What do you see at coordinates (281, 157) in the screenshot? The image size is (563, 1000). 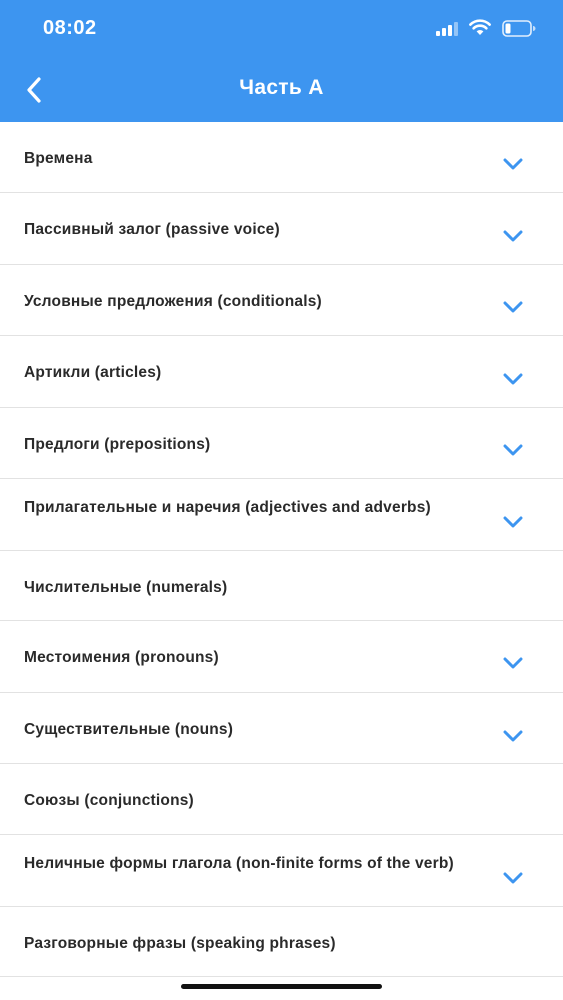 I see `list-item: Времена` at bounding box center [281, 157].